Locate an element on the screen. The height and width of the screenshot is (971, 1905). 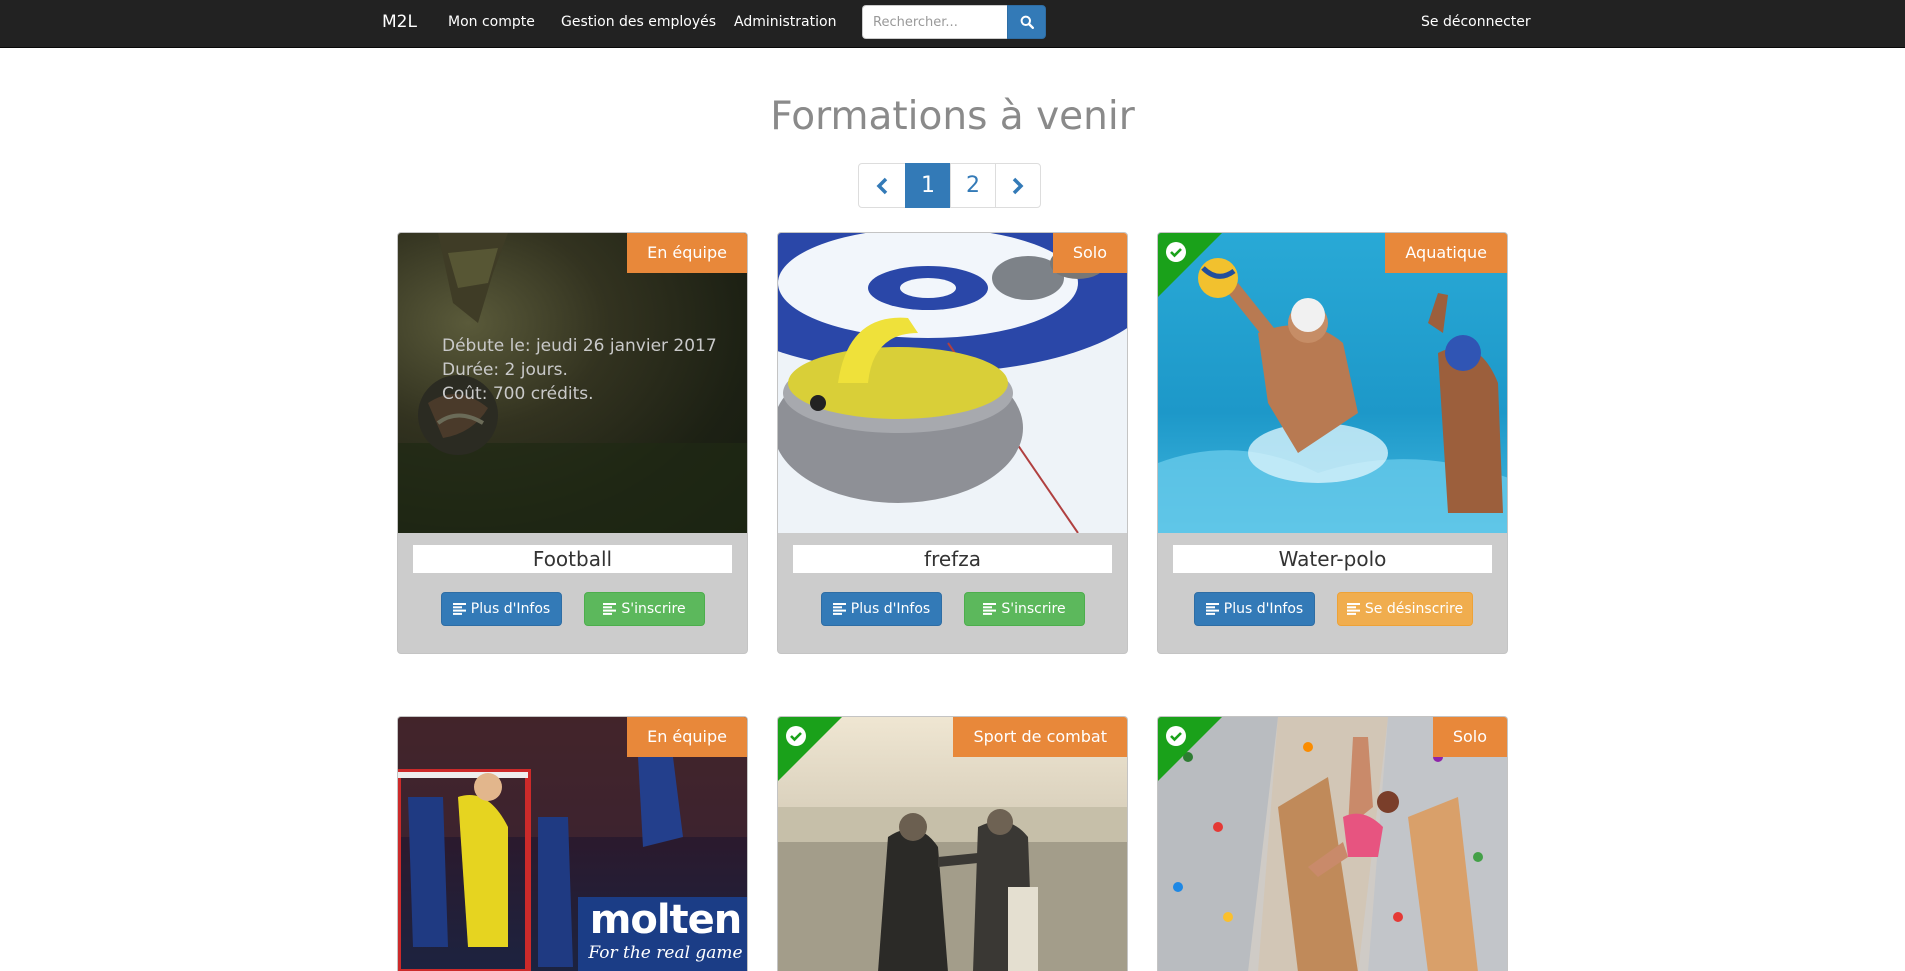
chevron-left-icon is located at coordinates (882, 185).